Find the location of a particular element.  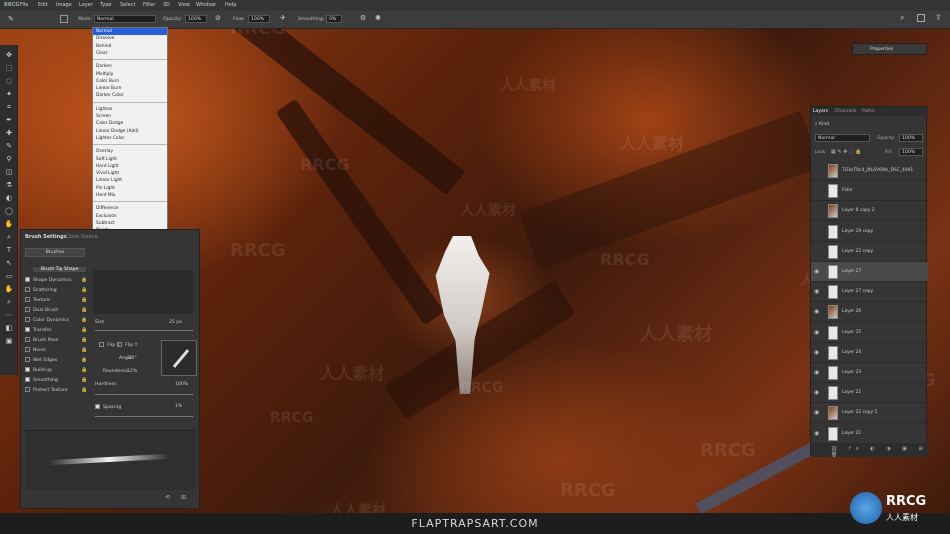

blend-option-dissolve: Dissolve is located at coordinates (105, 38).